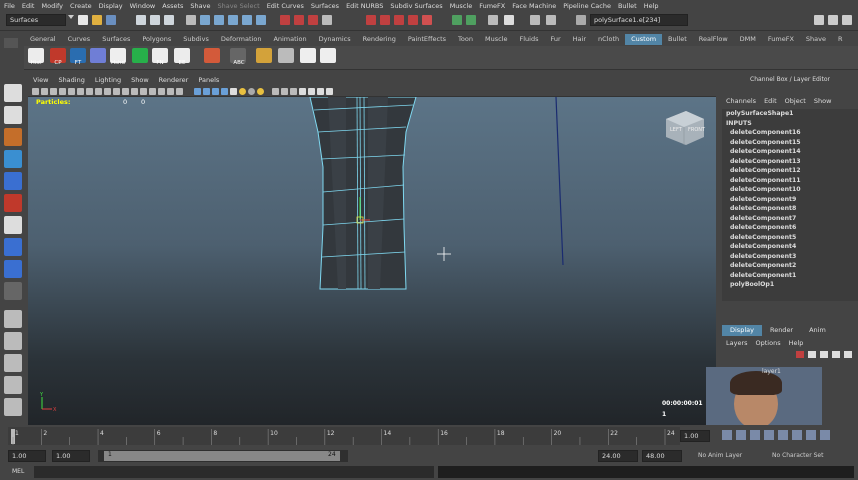  What do you see at coordinates (713, 39) in the screenshot?
I see `shelf-tab: RealFlow` at bounding box center [713, 39].